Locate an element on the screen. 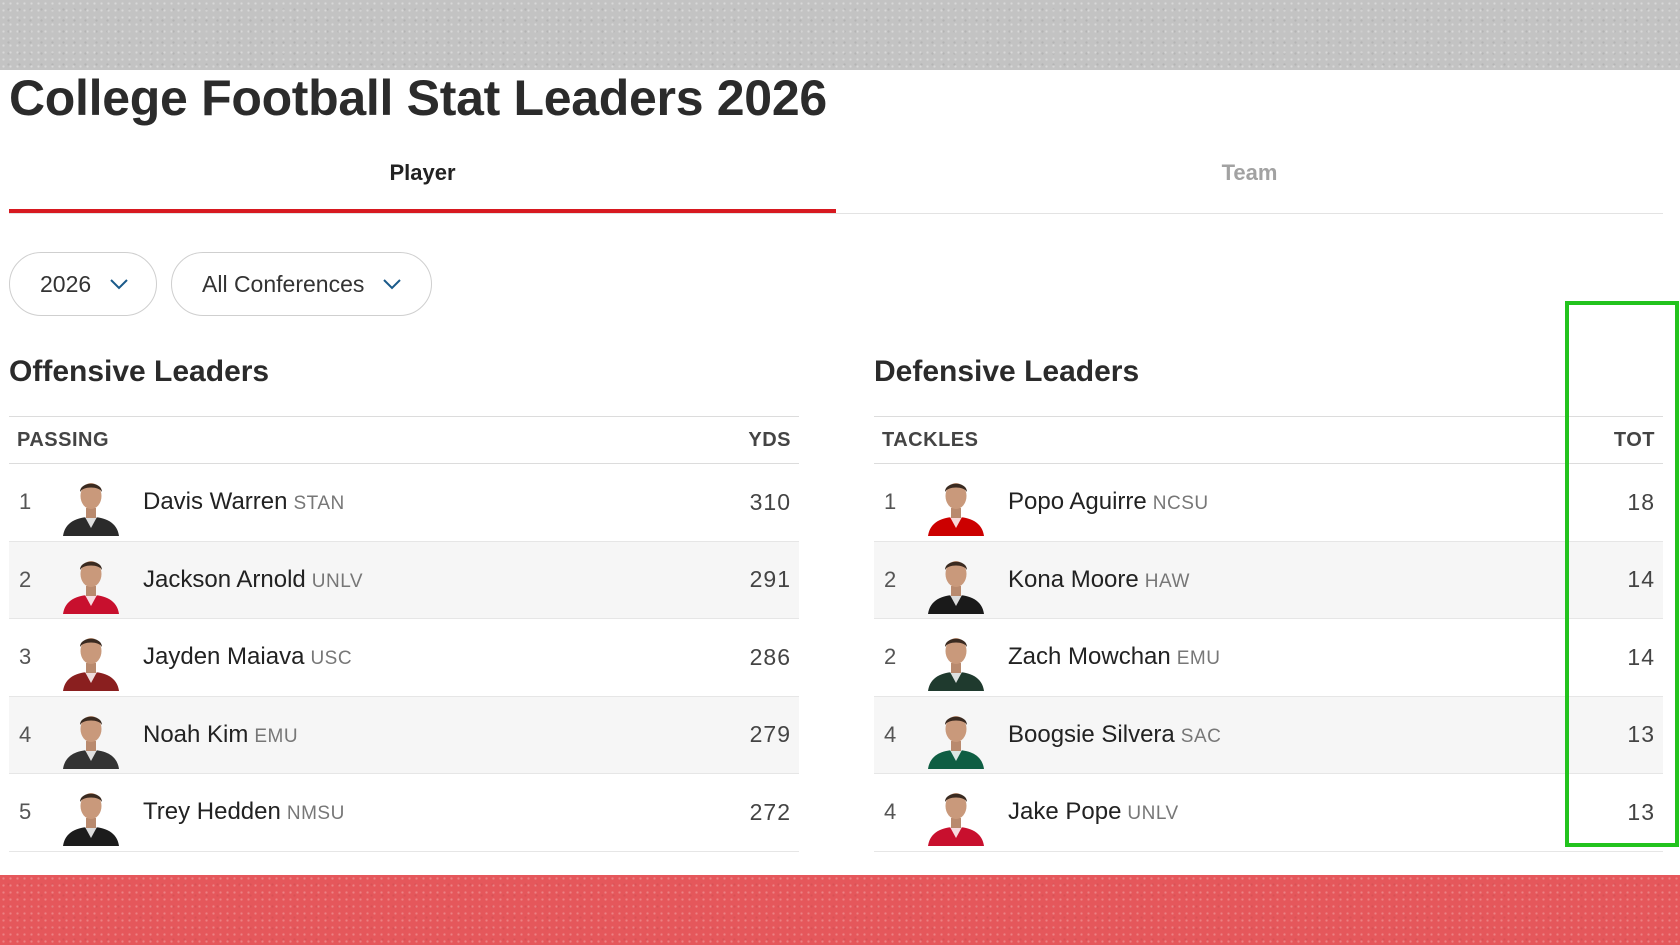 This screenshot has width=1680, height=945. player-name: Jackson Arnold is located at coordinates (224, 579).